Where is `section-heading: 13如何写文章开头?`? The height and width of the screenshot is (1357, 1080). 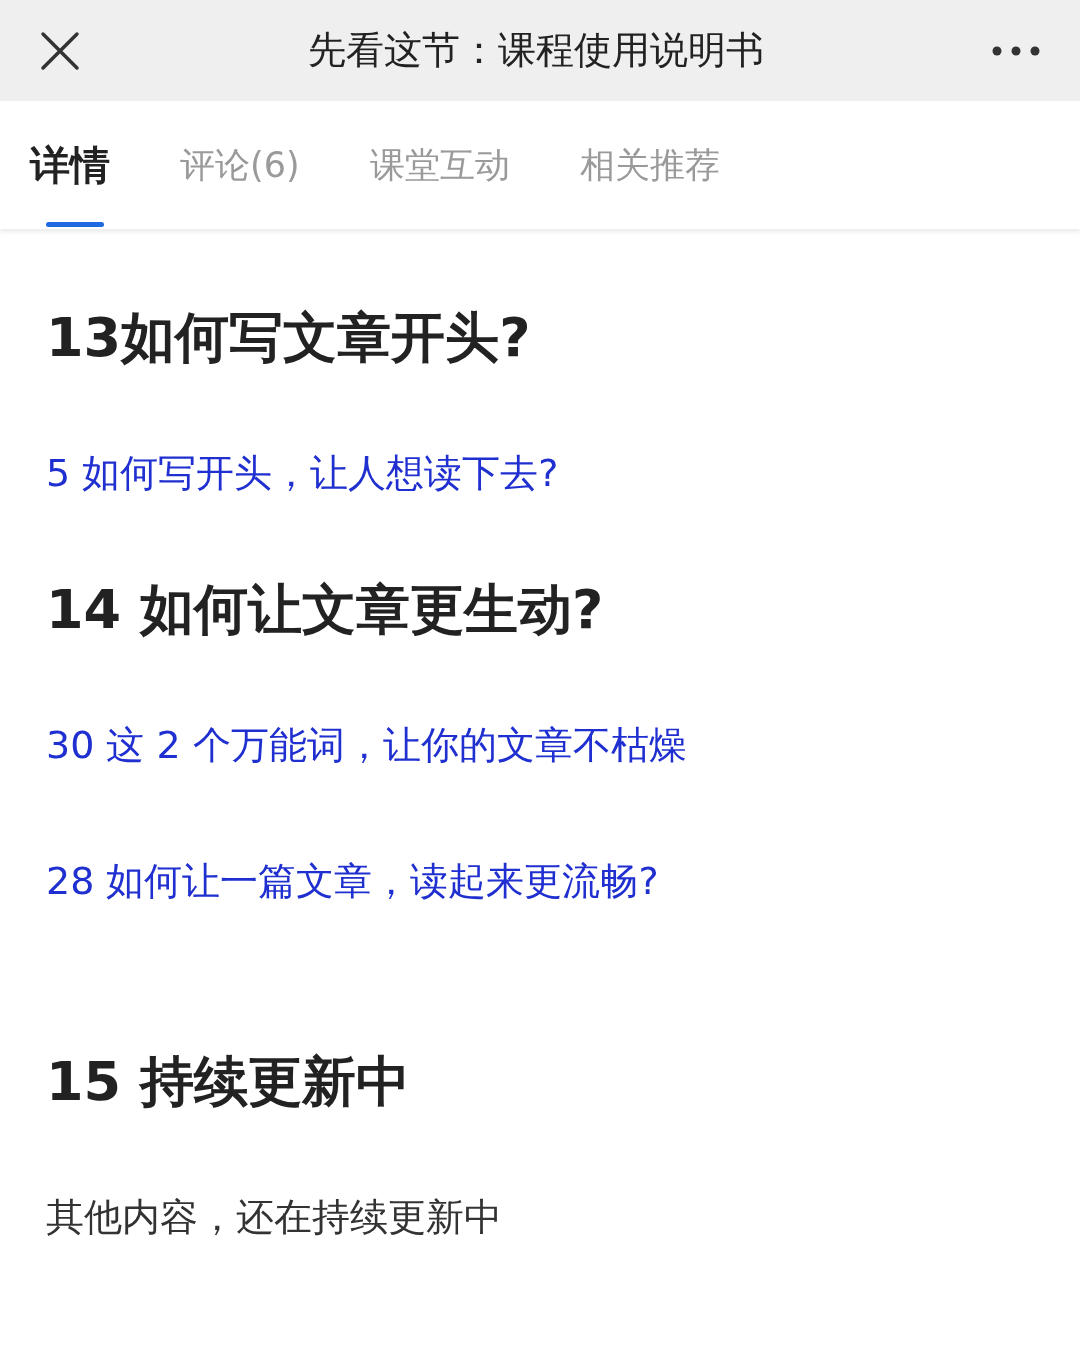
section-heading: 13如何写文章开头? is located at coordinates (288, 337).